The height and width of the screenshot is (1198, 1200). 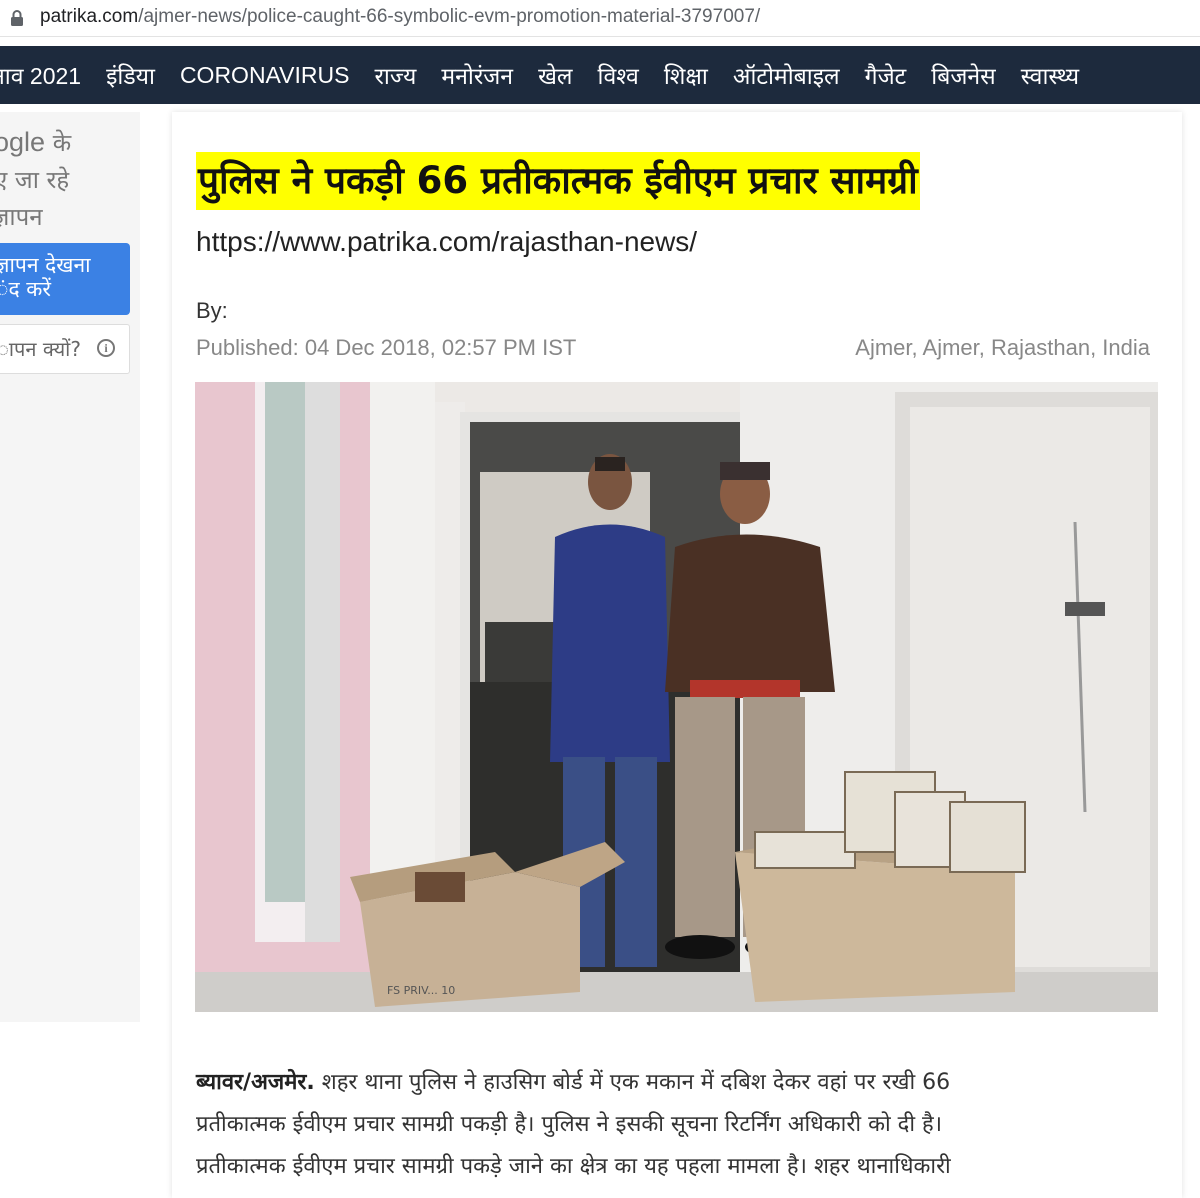 I want to click on source-url: https://www.patrika.com/rajasthan-news/, so click(x=446, y=242).